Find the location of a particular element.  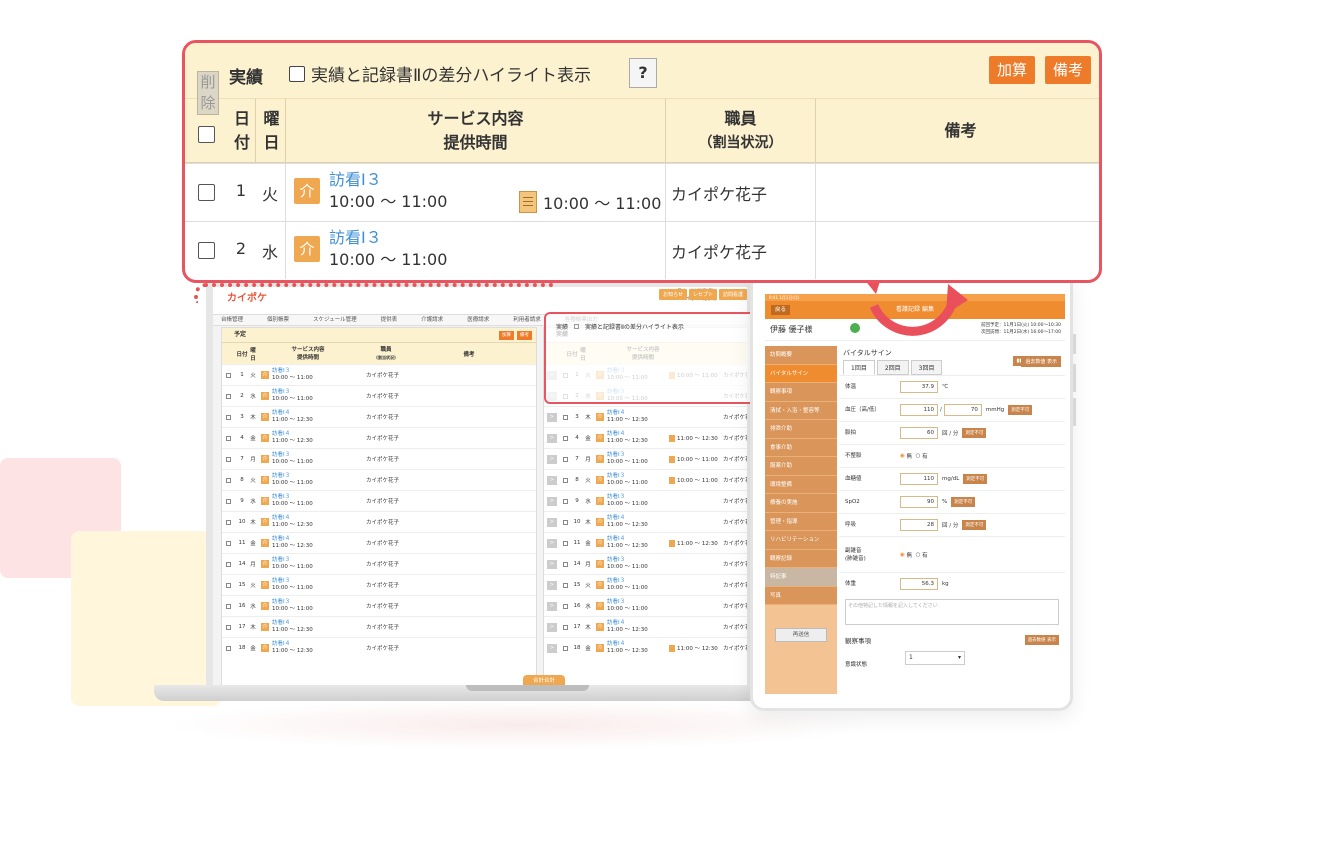

menu-item: 台帳管理 is located at coordinates (232, 320).